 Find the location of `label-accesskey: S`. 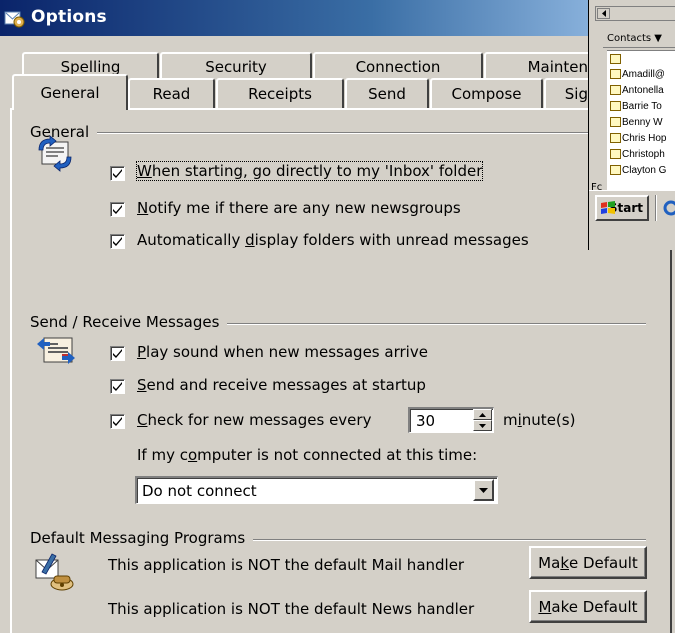

label-accesskey: S is located at coordinates (142, 385).